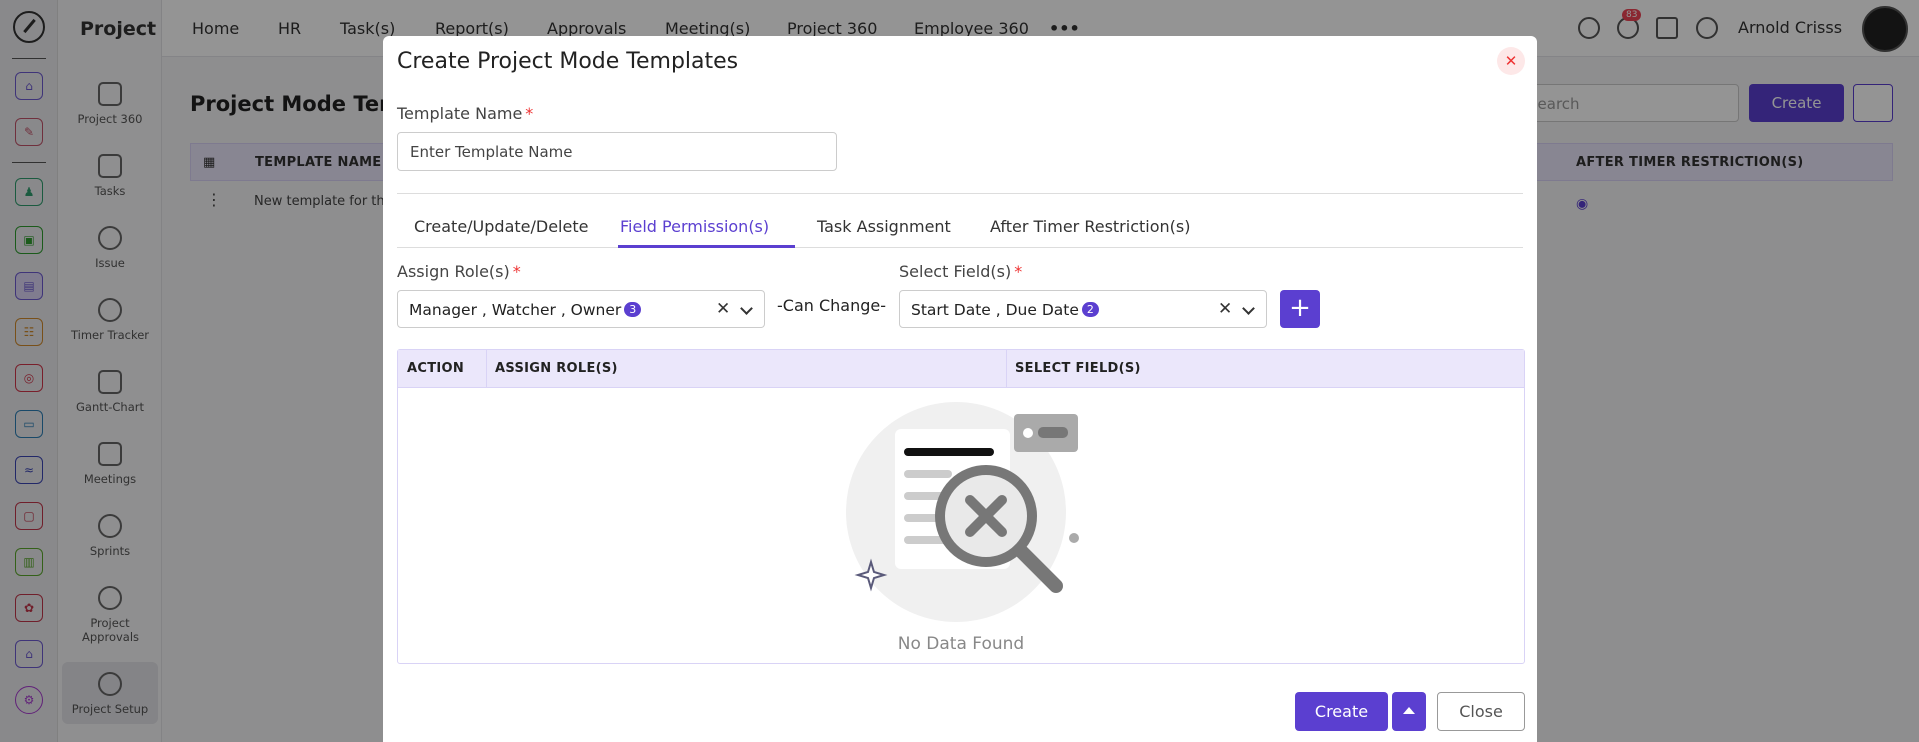 The width and height of the screenshot is (1919, 742). What do you see at coordinates (1300, 309) in the screenshot?
I see `add-permission-button: +` at bounding box center [1300, 309].